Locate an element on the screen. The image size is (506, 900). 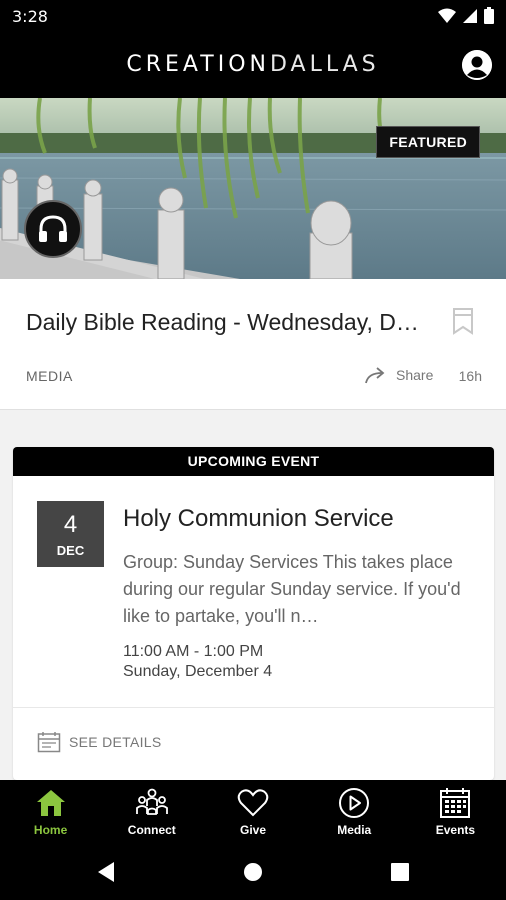
tab-give: Give is located at coordinates (252, 813).